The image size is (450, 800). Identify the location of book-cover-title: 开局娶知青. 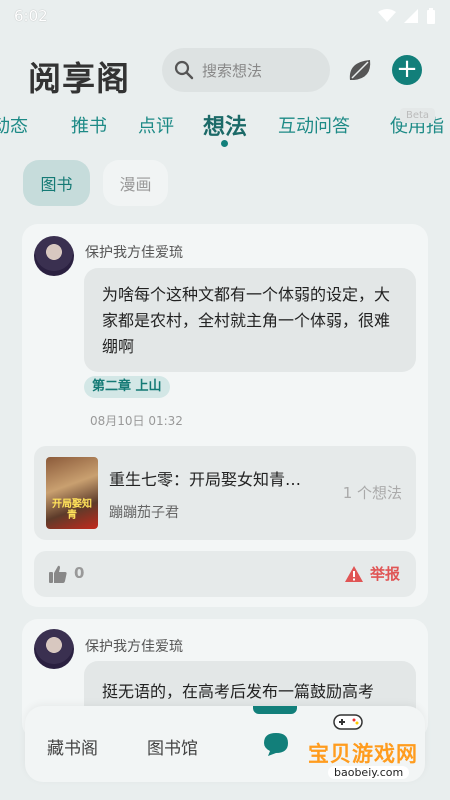
(72, 510).